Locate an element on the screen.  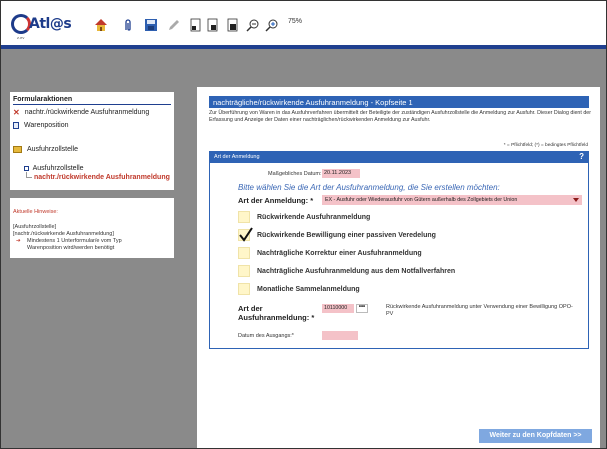
atlas-logo: Atl@s z.ev is located at coordinates (42, 26).